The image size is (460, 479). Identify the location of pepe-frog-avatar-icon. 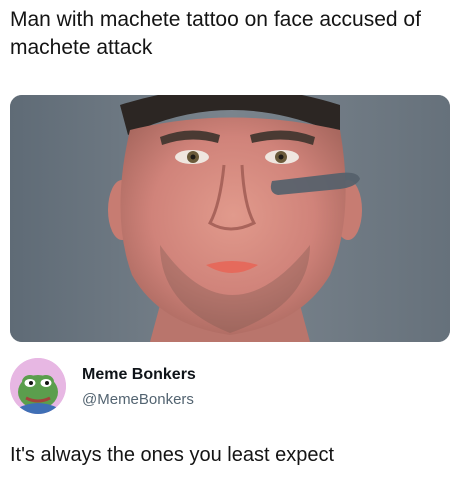
(38, 386).